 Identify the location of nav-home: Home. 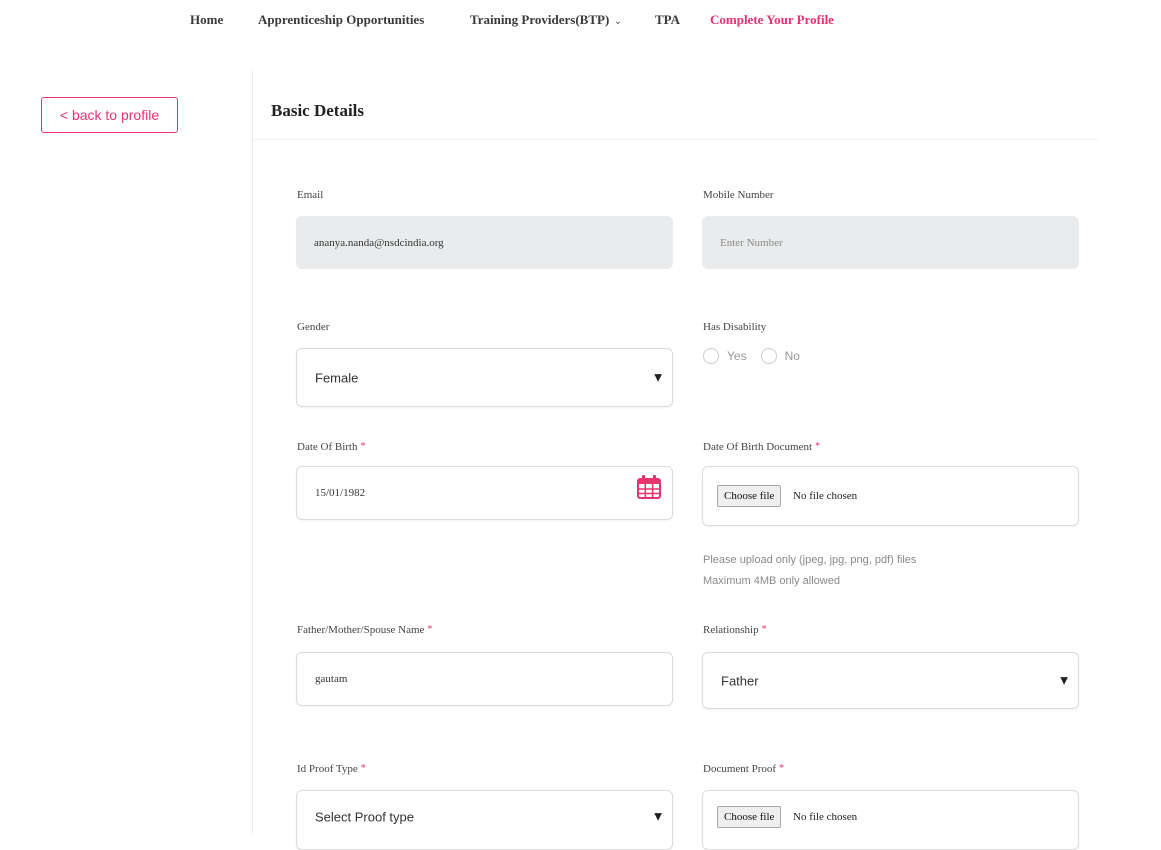
(206, 20).